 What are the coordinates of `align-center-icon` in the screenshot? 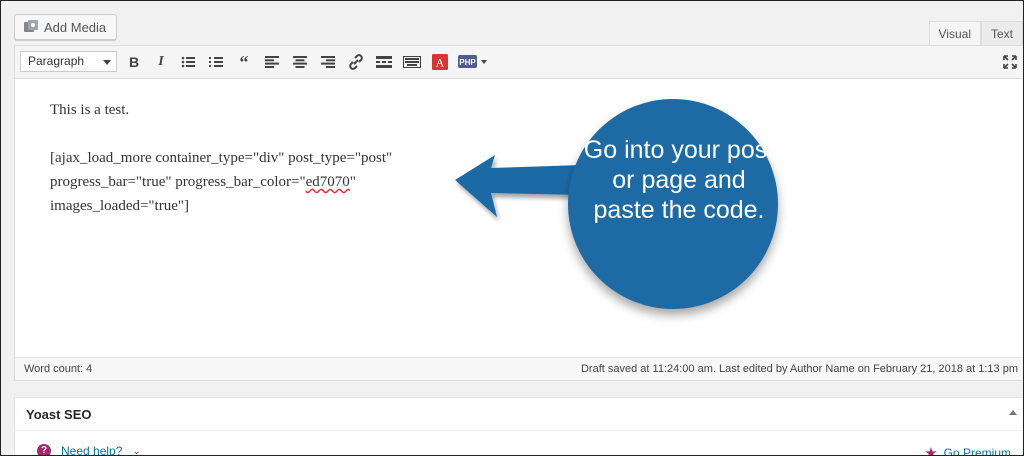 It's located at (300, 62).